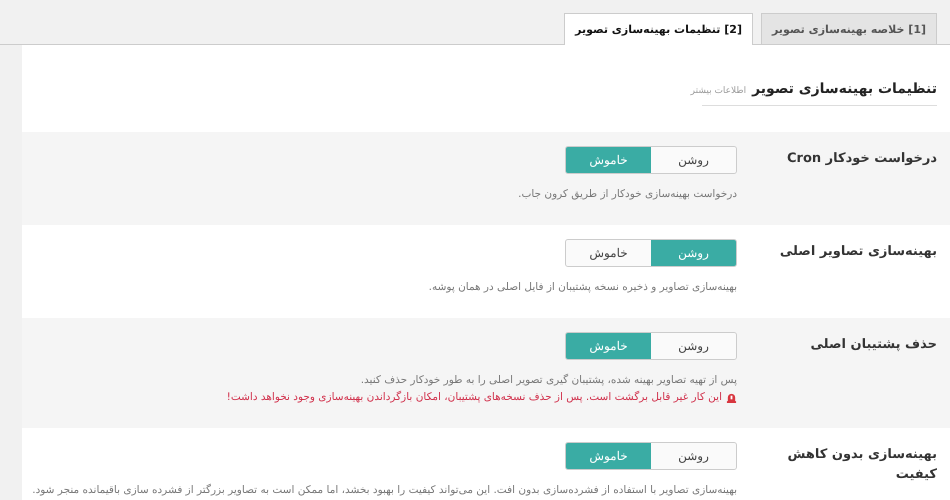 The width and height of the screenshot is (950, 500). What do you see at coordinates (474, 397) in the screenshot?
I see `warning-text: این کار غیر قابل برگشت است. پس از حذف نسخه‌های پشتیبان، امکان بازگرداندن بهینه‌سازی وجود نخواهد داشت!` at bounding box center [474, 397].